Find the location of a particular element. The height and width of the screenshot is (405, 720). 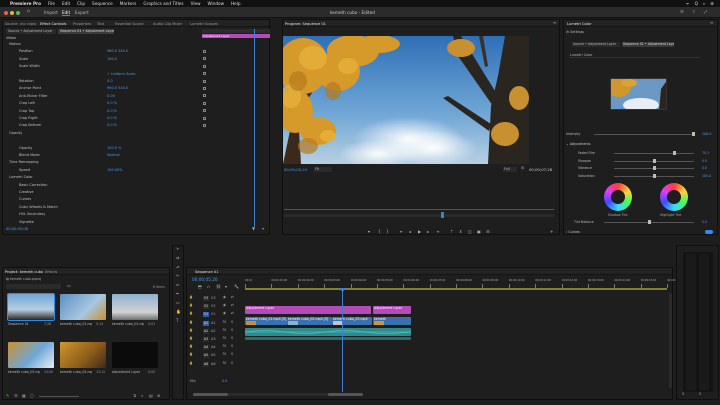

effect-row: Creative is located at coordinates (136, 192).